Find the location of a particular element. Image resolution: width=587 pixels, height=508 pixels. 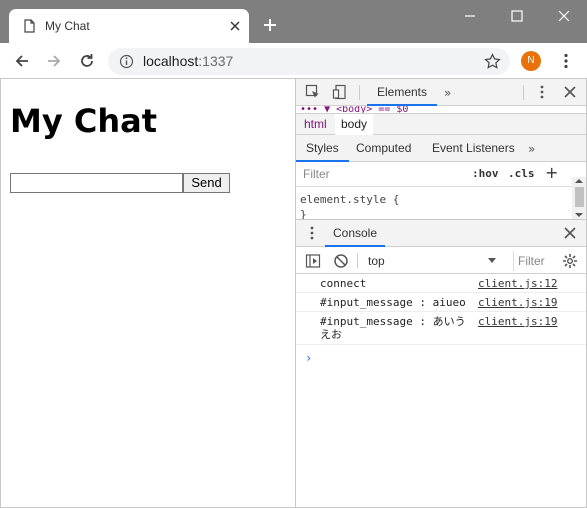

scroll-down-icon is located at coordinates (579, 215).